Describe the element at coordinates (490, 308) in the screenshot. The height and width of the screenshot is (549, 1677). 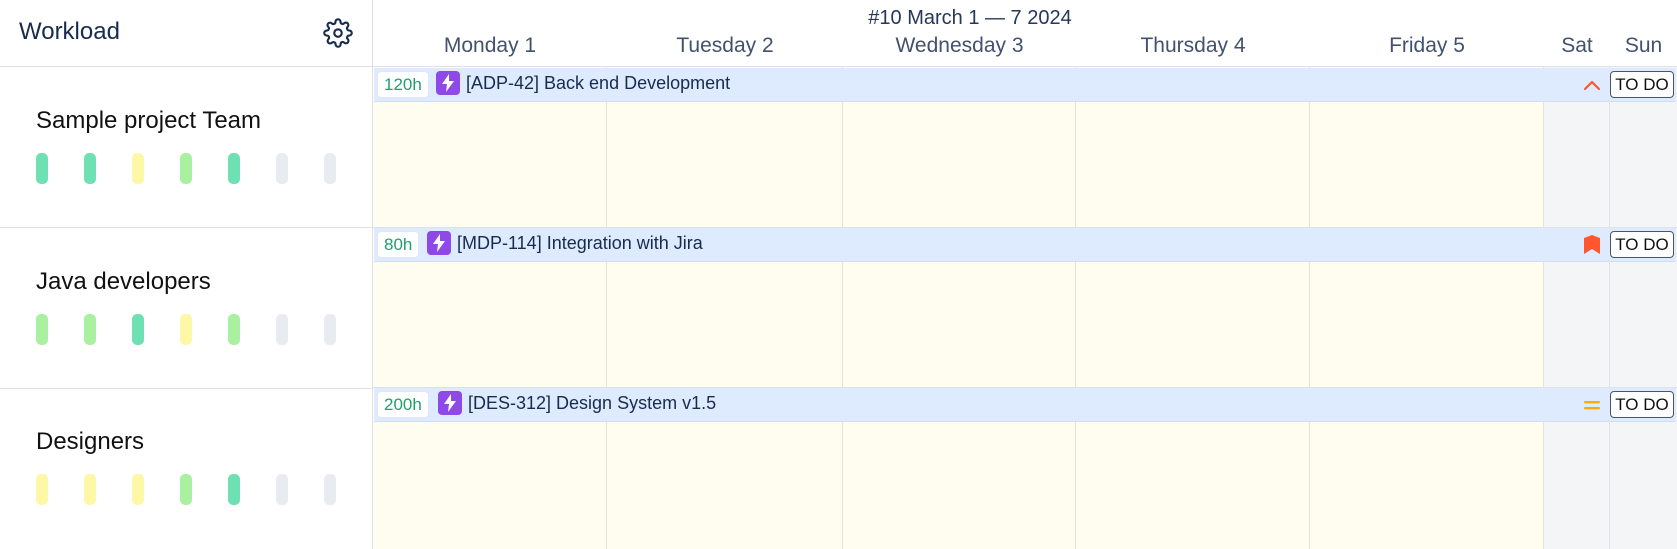
I see `day-column-monday` at that location.